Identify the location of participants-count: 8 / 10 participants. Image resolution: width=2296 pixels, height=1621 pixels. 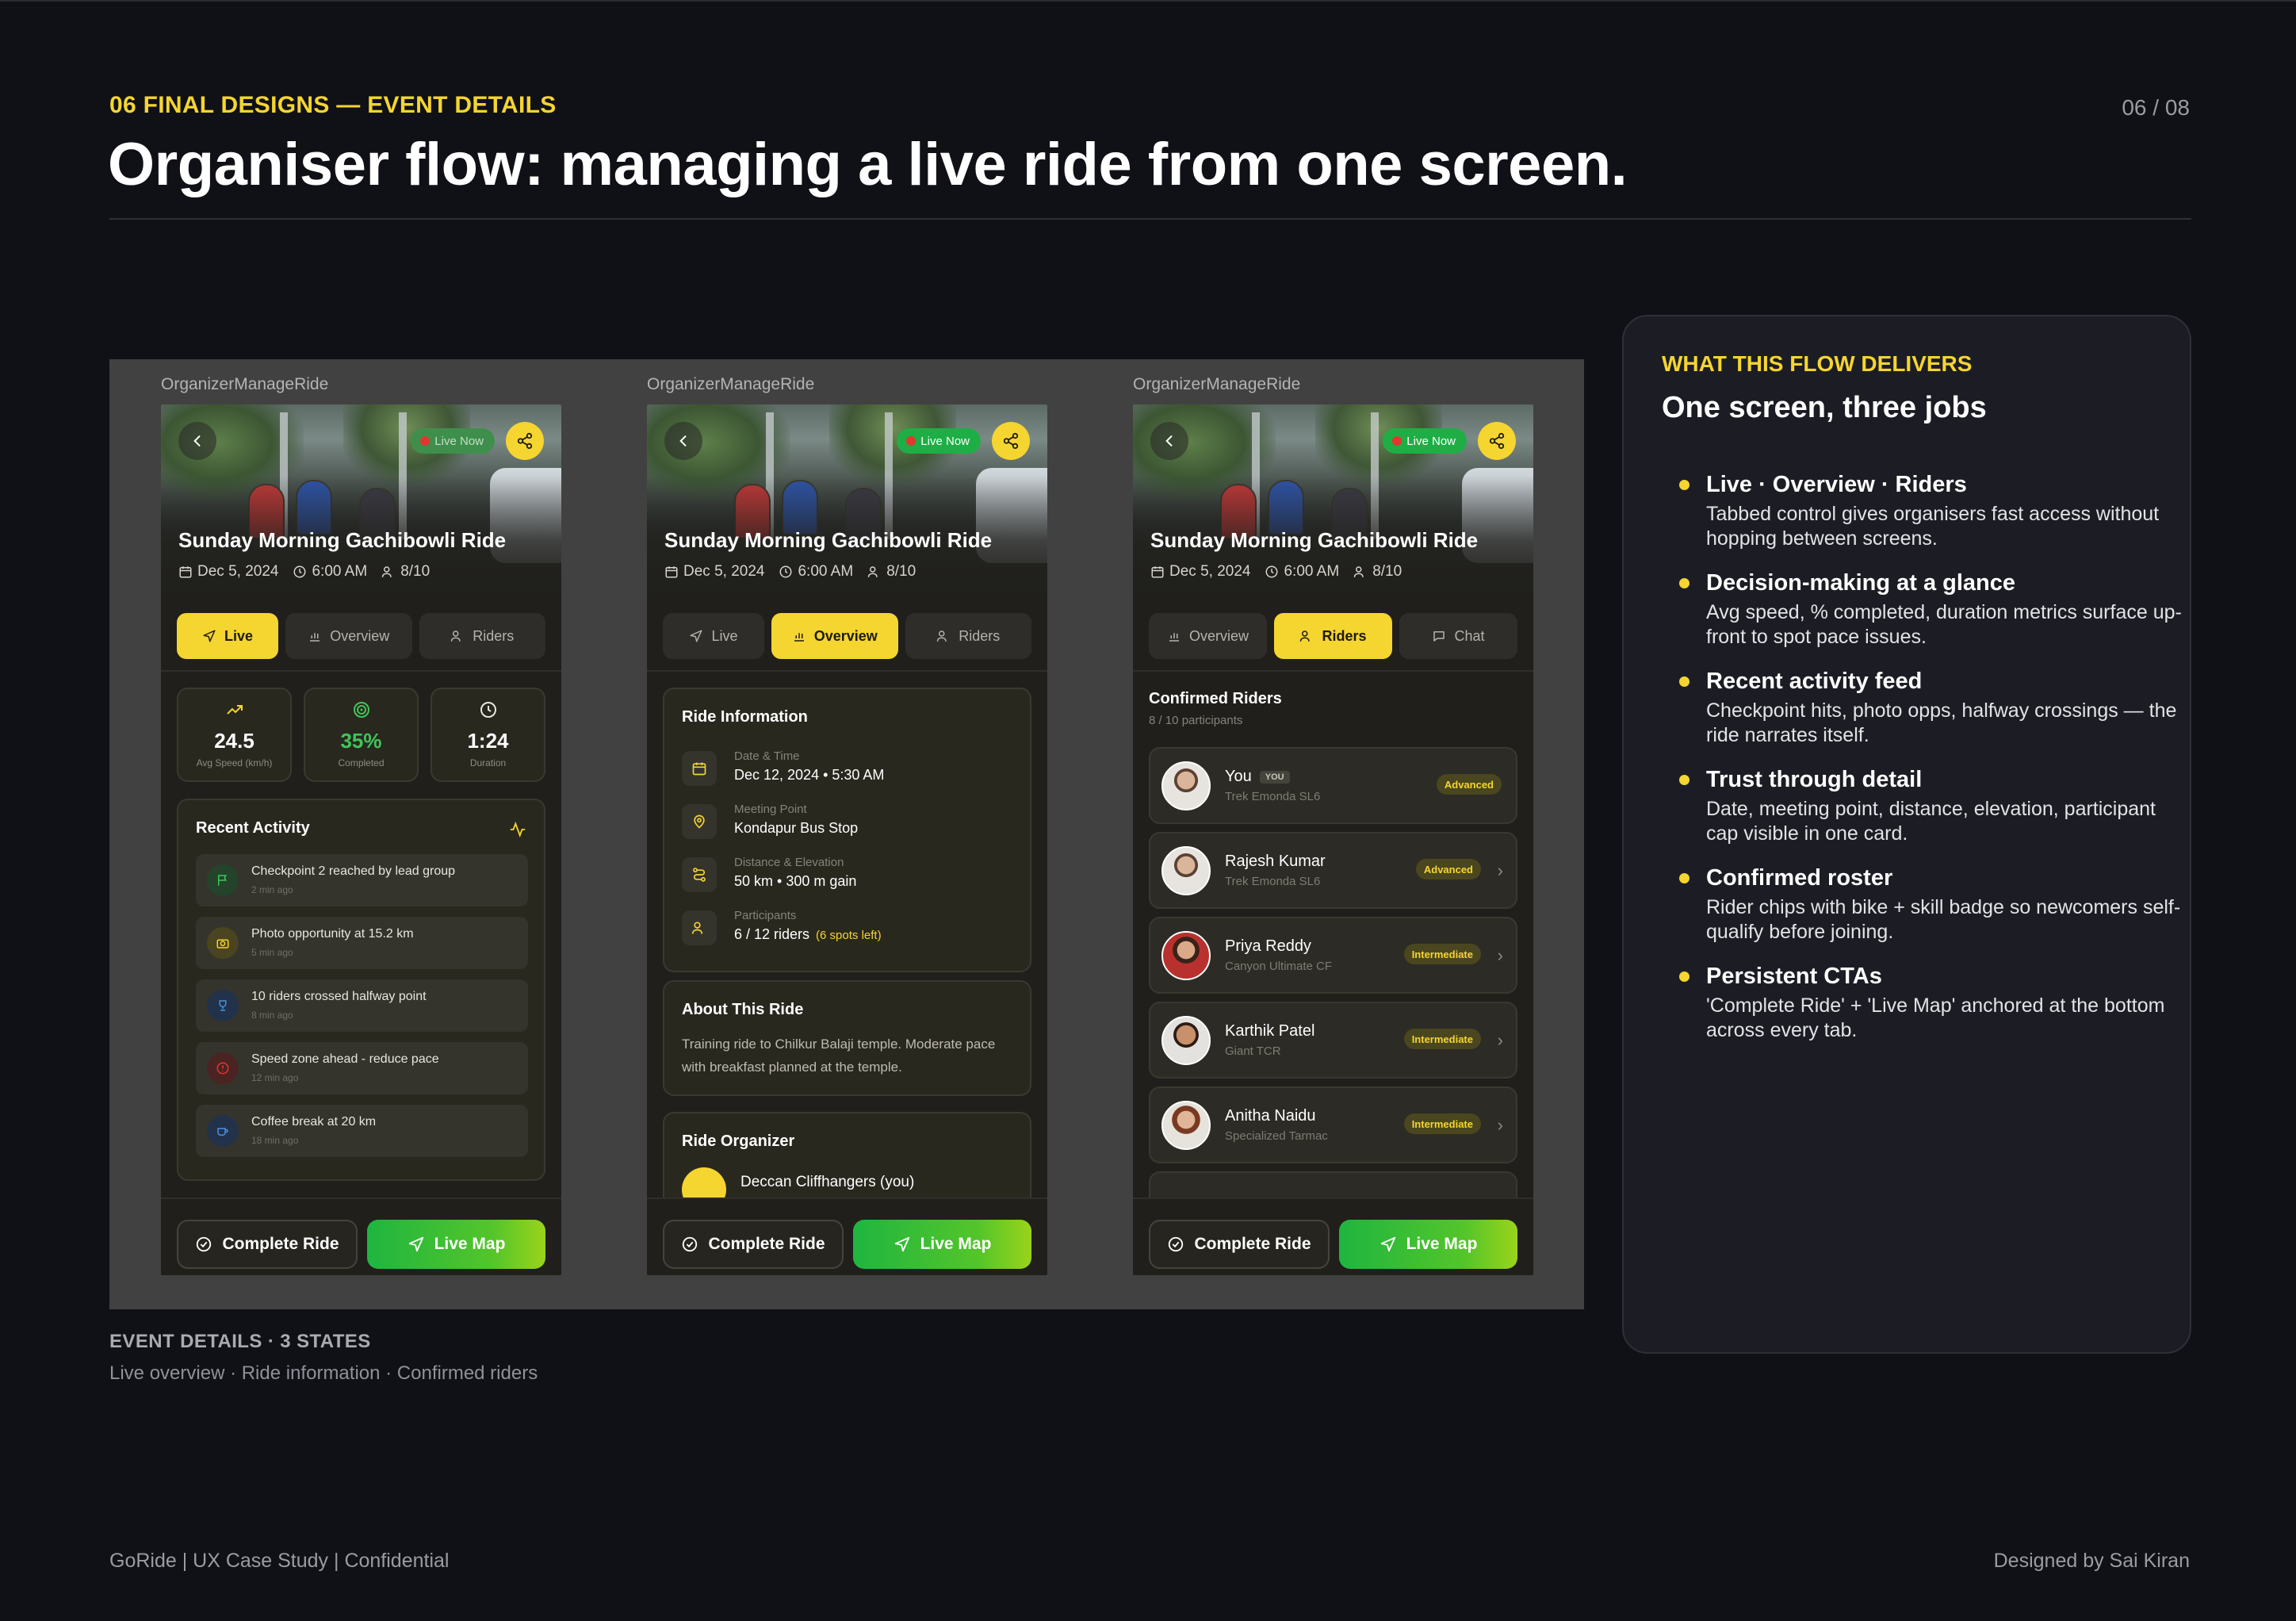
(1196, 720).